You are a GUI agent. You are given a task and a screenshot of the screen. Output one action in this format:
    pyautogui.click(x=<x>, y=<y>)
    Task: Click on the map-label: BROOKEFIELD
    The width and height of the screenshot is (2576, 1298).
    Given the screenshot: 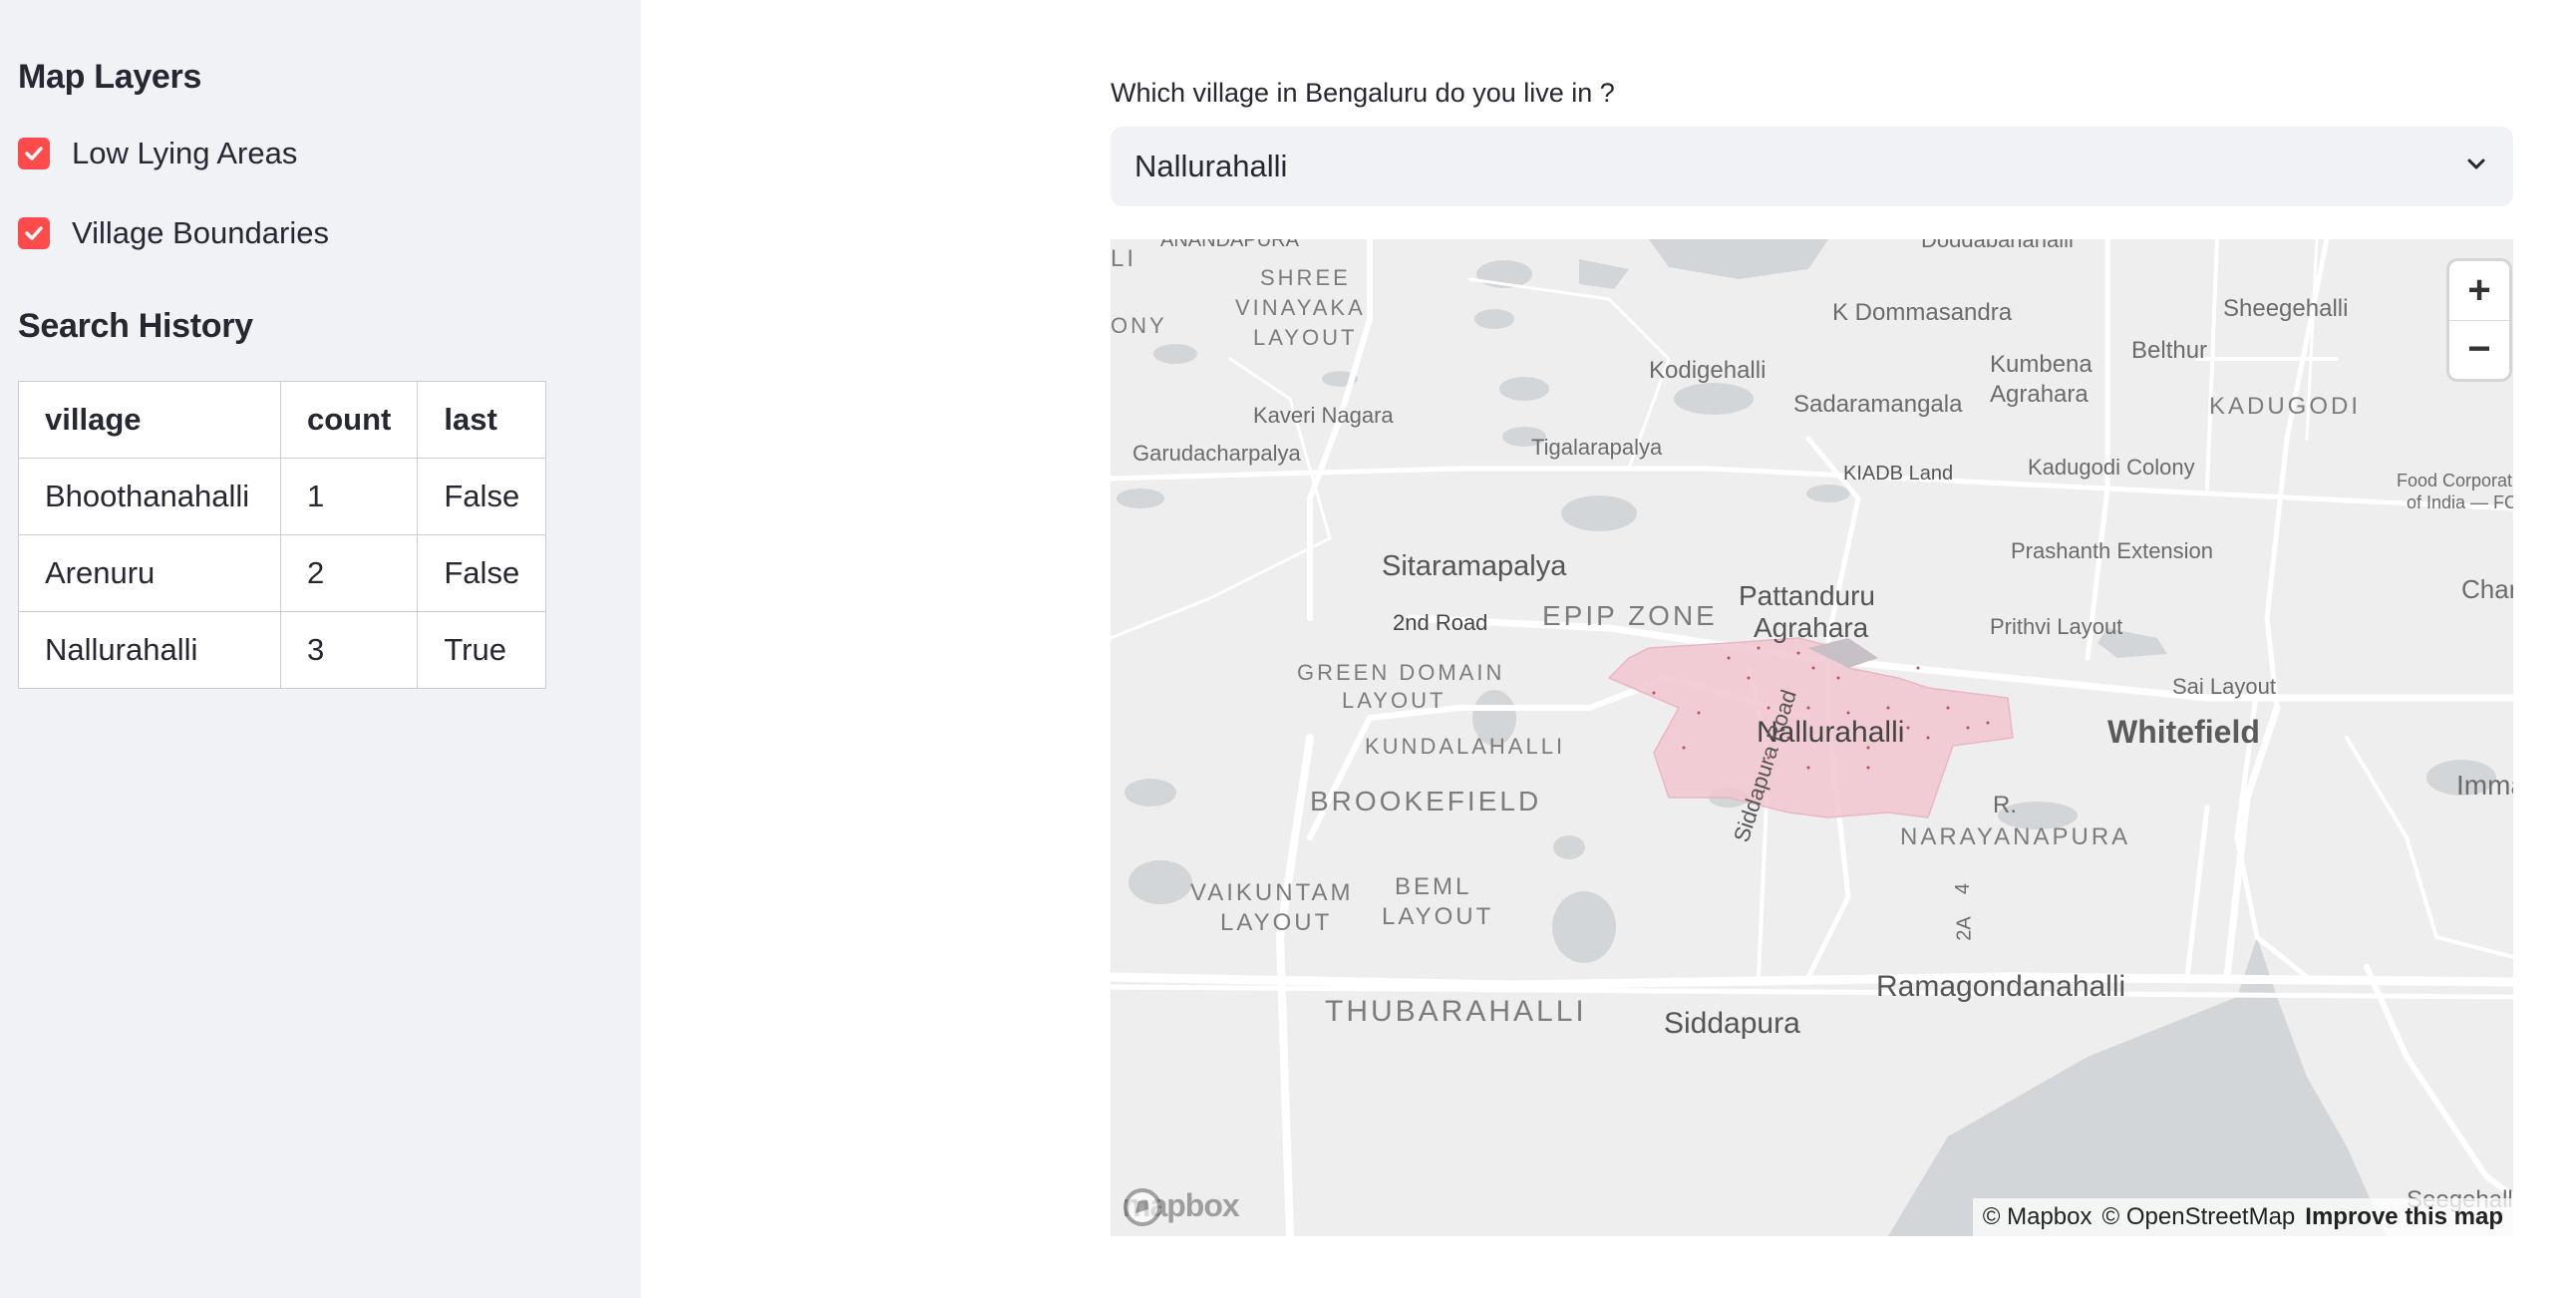 What is the action you would take?
    pyautogui.click(x=1426, y=801)
    